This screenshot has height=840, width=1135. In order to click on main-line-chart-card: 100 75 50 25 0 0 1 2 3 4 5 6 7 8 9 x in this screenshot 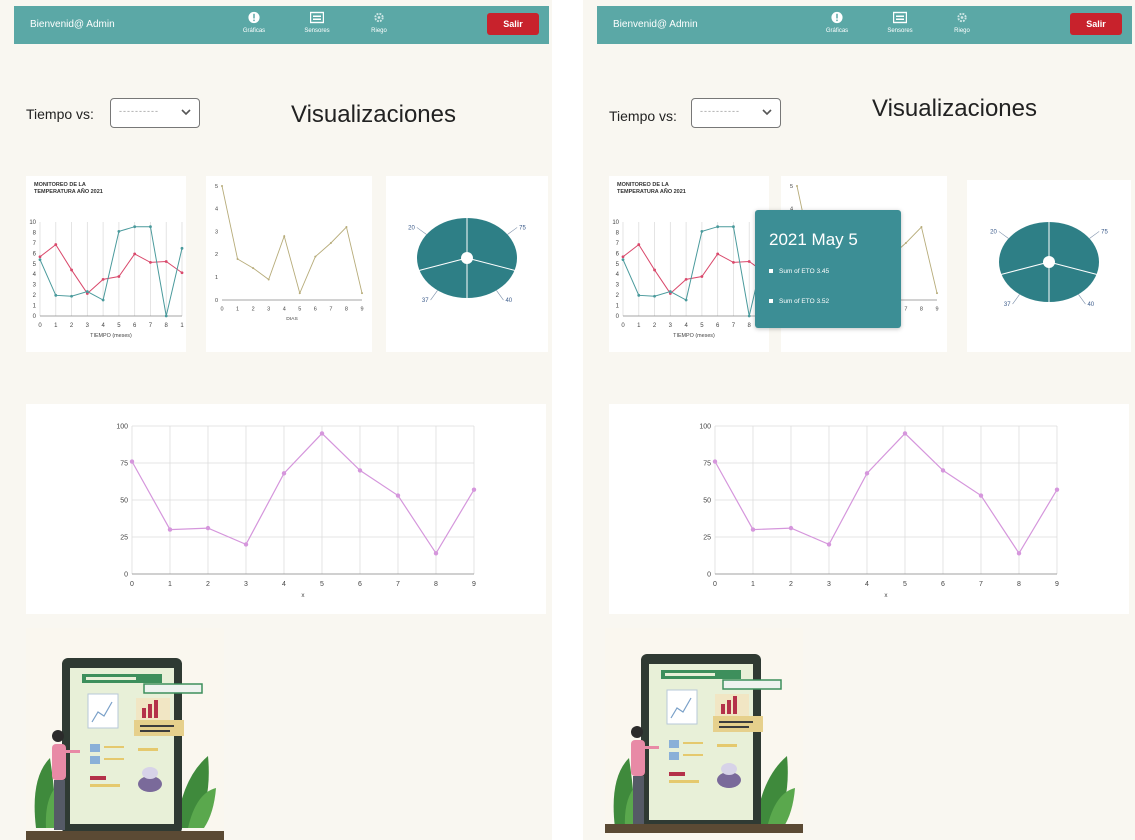, I will do `click(286, 509)`.